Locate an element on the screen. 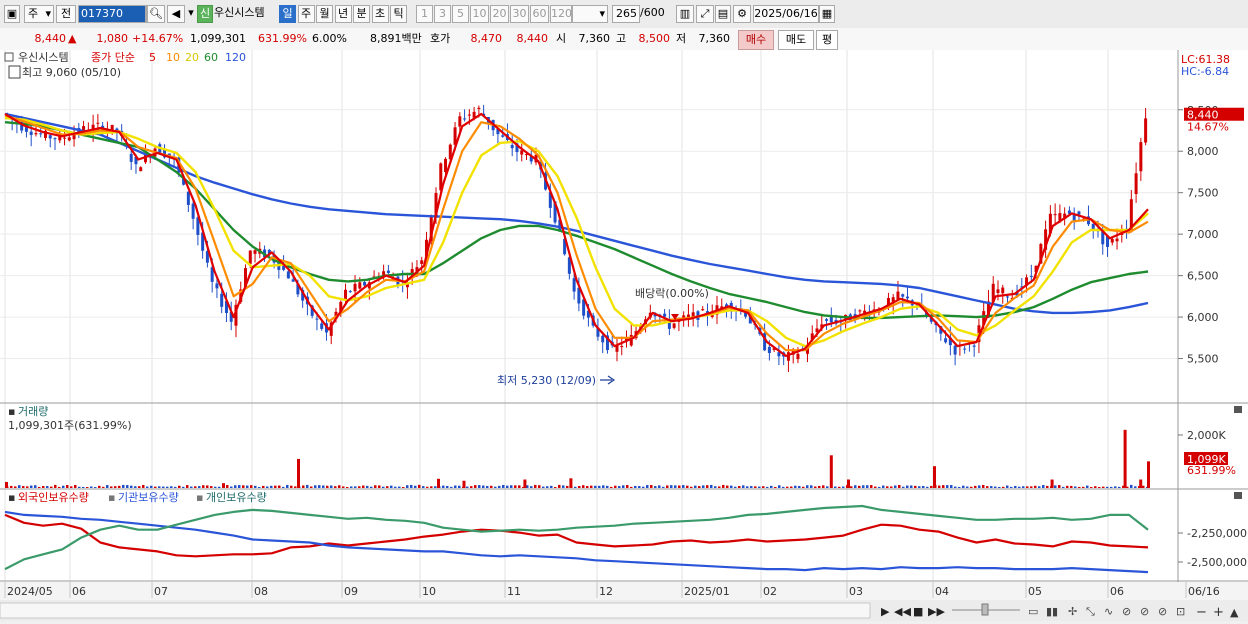 This screenshot has width=1248, height=624. x-axis-label: 10 is located at coordinates (429, 591).